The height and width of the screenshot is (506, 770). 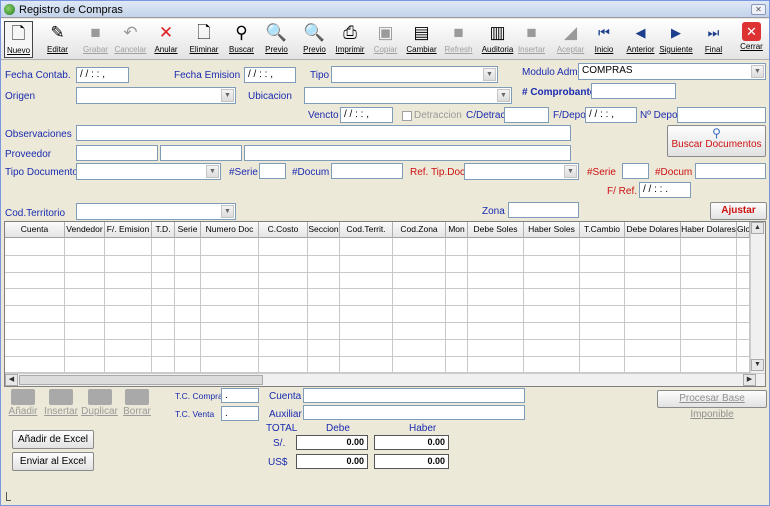 I want to click on cambiar-button: ▤ Cambiar, so click(x=421, y=39).